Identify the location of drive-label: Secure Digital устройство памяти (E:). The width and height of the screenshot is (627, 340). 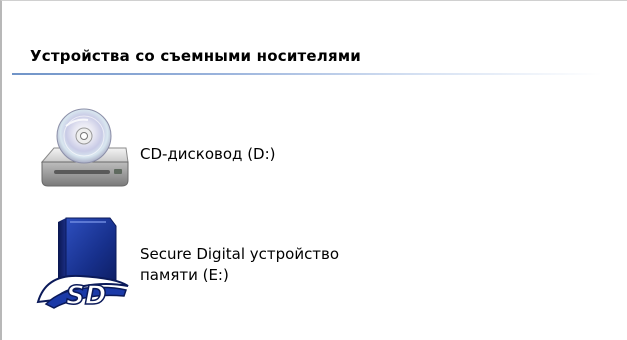
(239, 265).